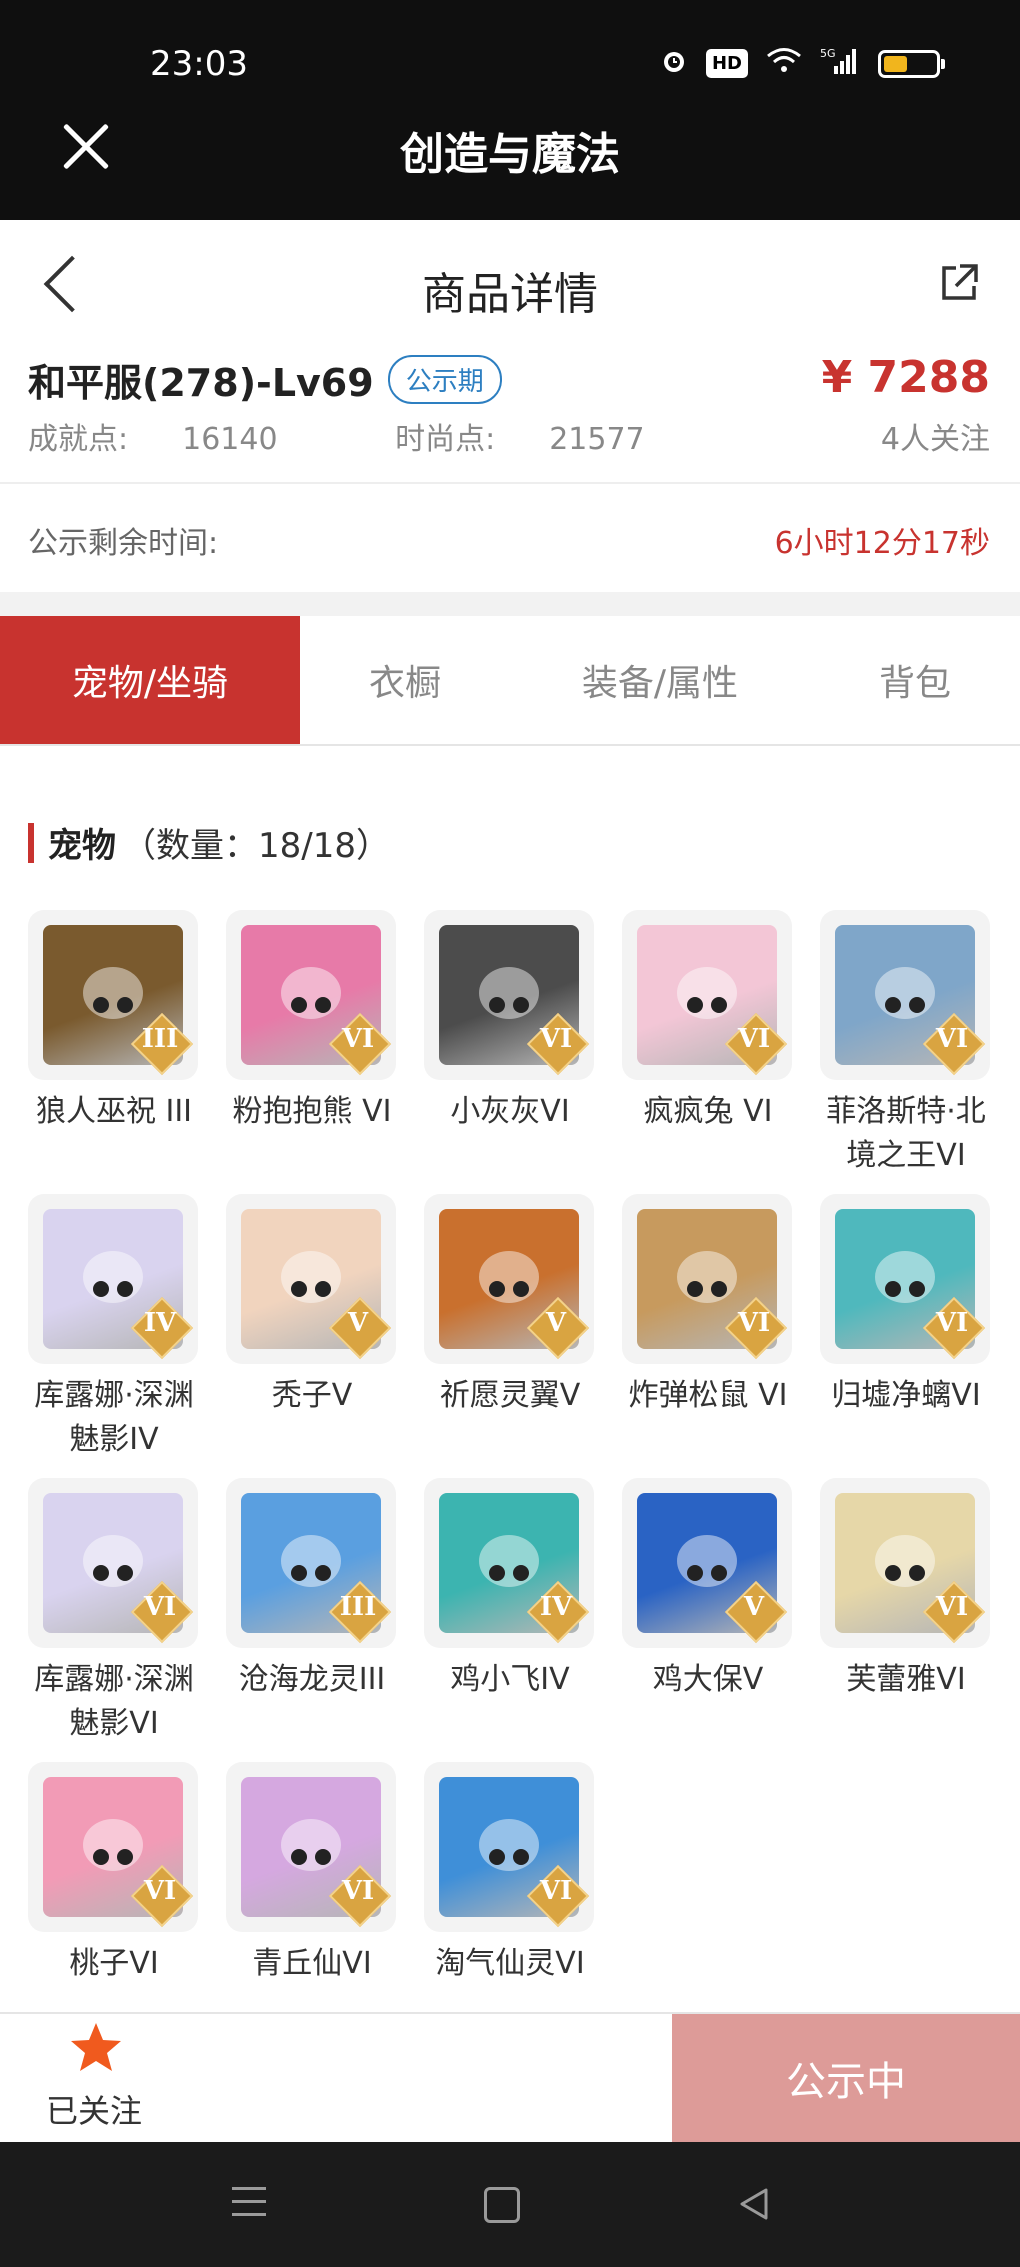 This screenshot has width=1020, height=2267. What do you see at coordinates (312, 1963) in the screenshot?
I see `pet-name: 青丘仙VI` at bounding box center [312, 1963].